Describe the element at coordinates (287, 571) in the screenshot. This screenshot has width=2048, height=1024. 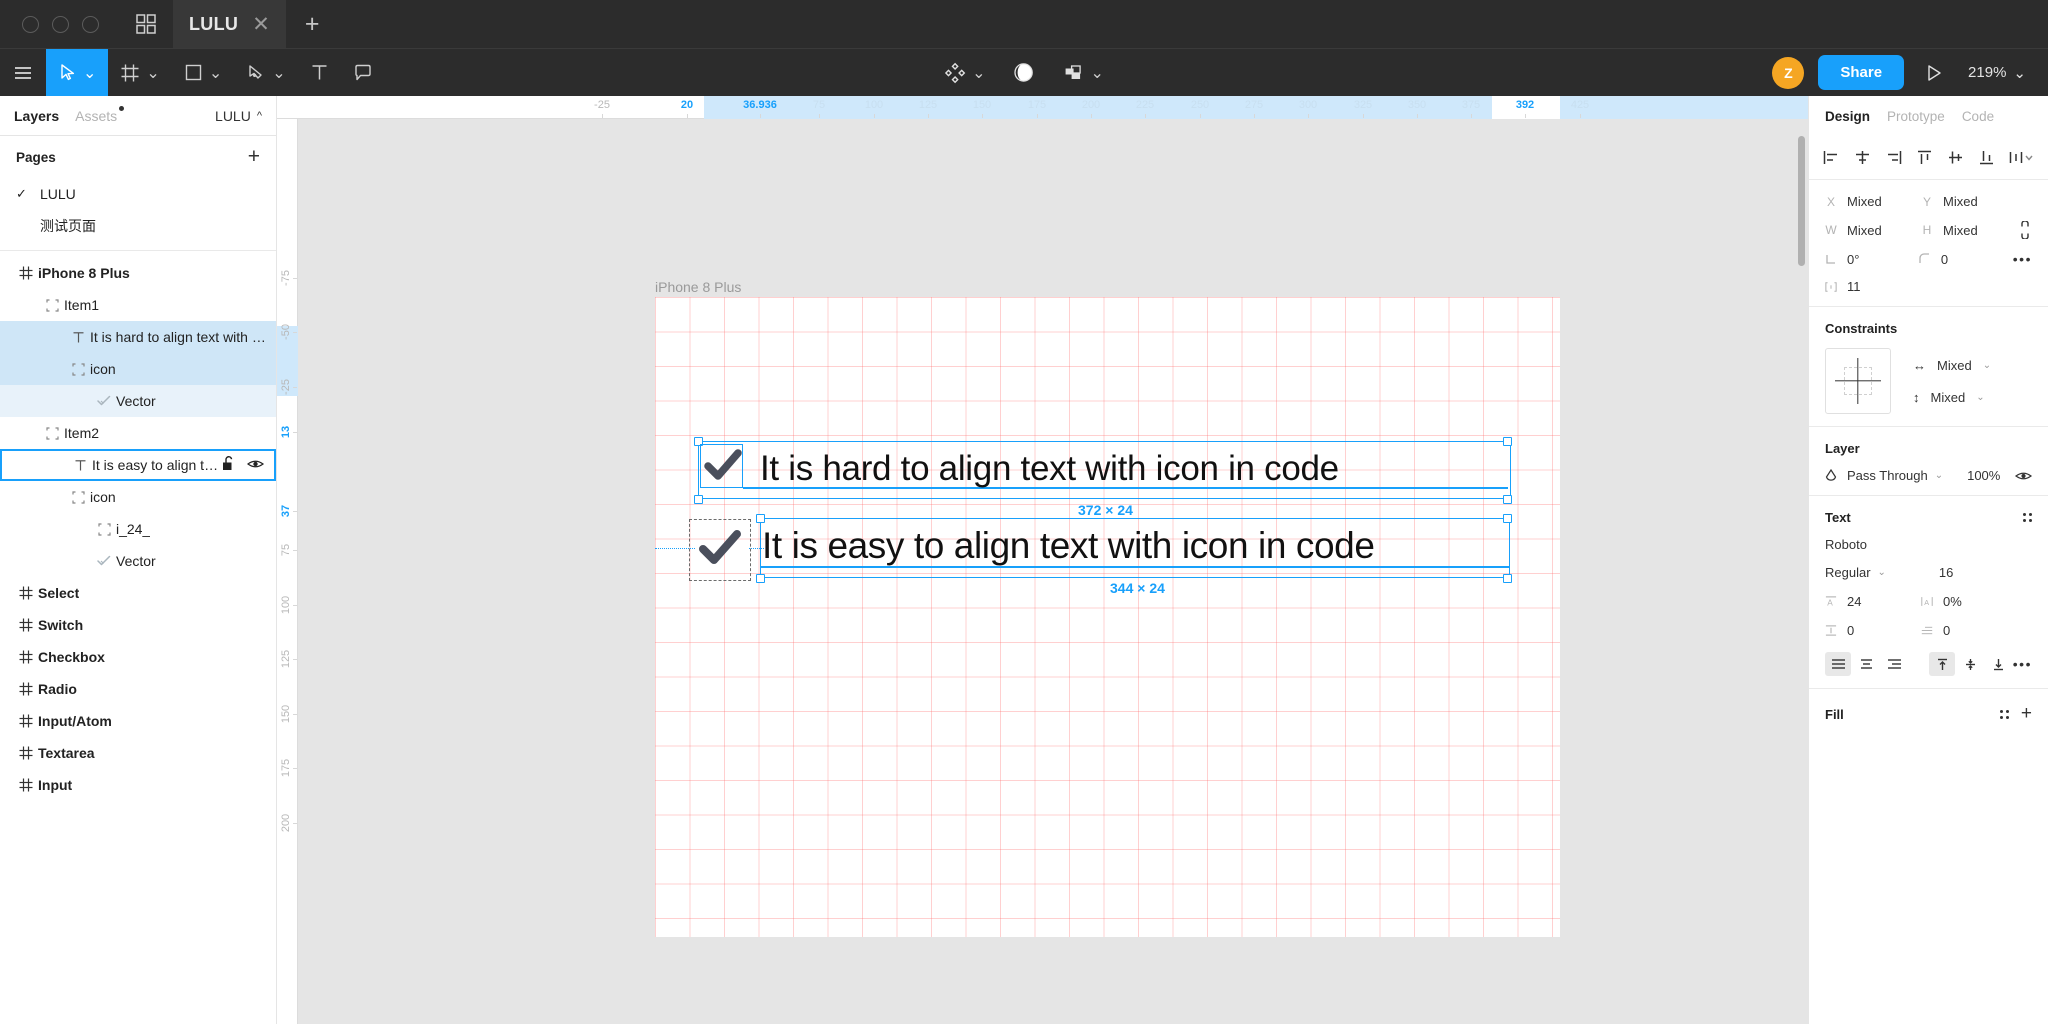
I see `vertical-ruler: -75 -50 -25 13 37 75 100 125 150 175 200` at that location.